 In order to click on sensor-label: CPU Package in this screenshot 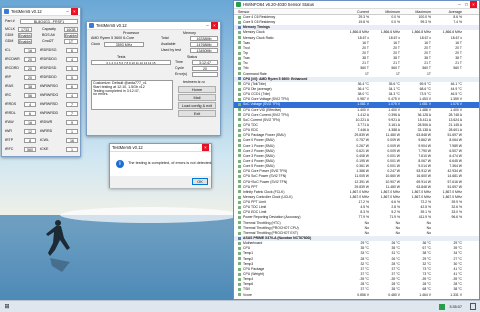, I will do `click(254, 268)`.